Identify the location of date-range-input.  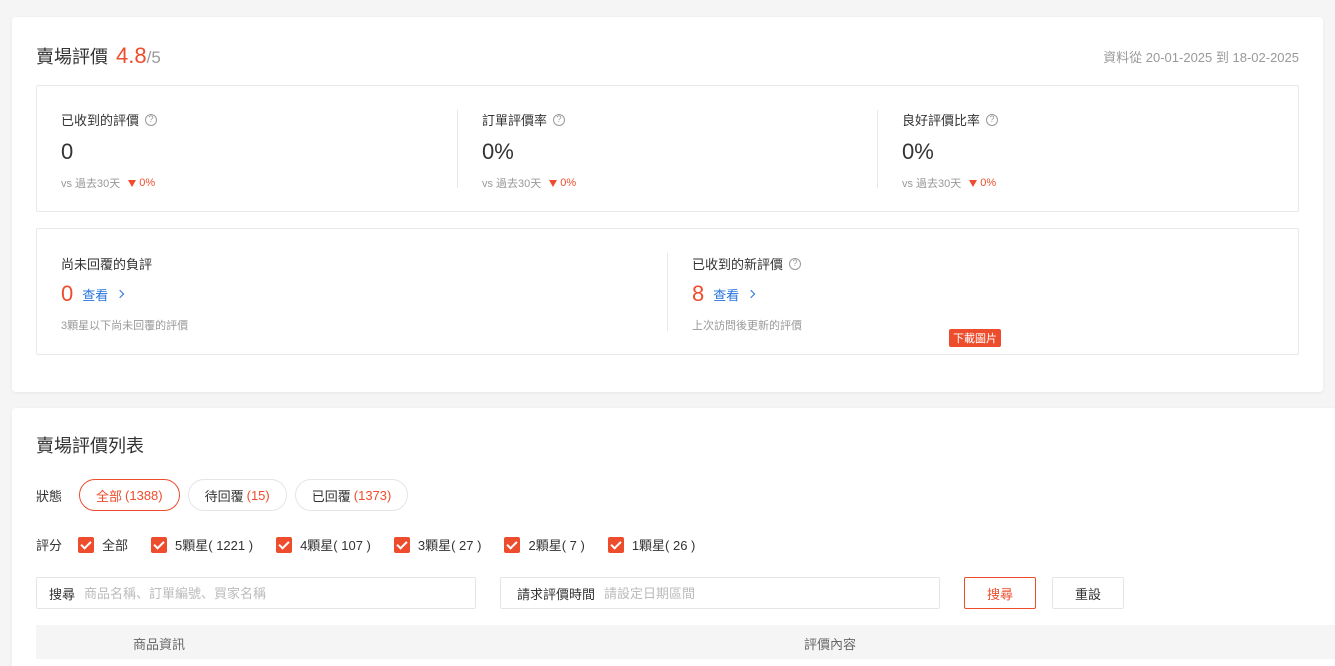
(771, 593).